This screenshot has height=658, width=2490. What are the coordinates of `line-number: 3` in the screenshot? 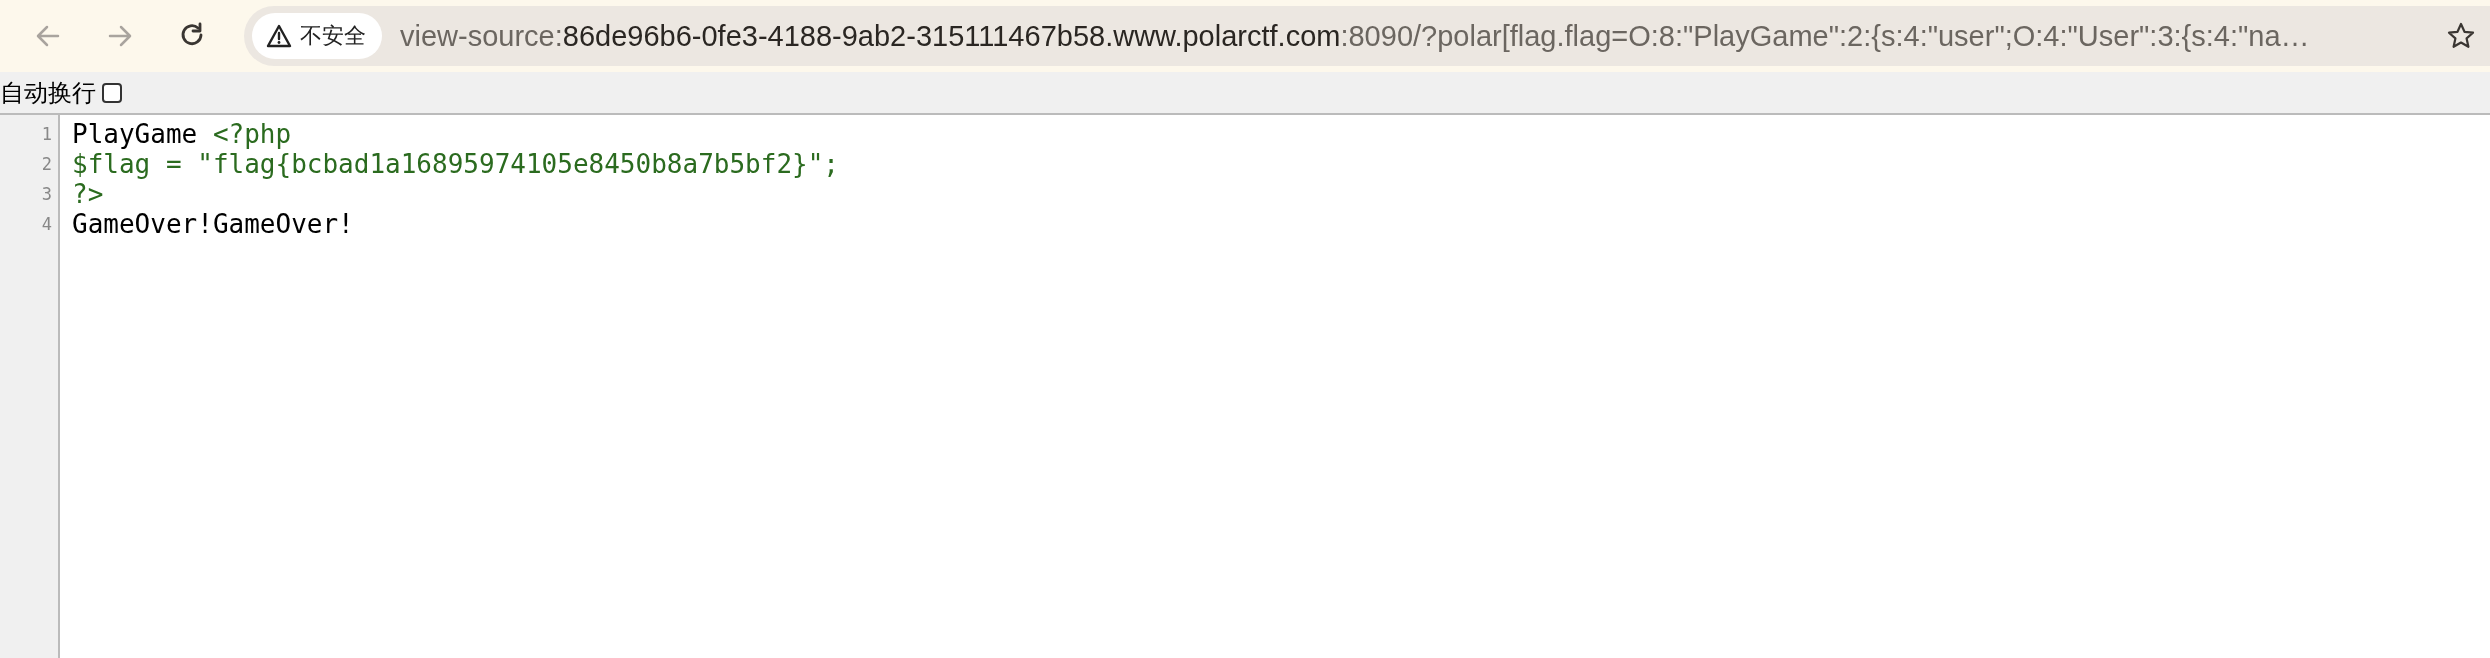 It's located at (46, 194).